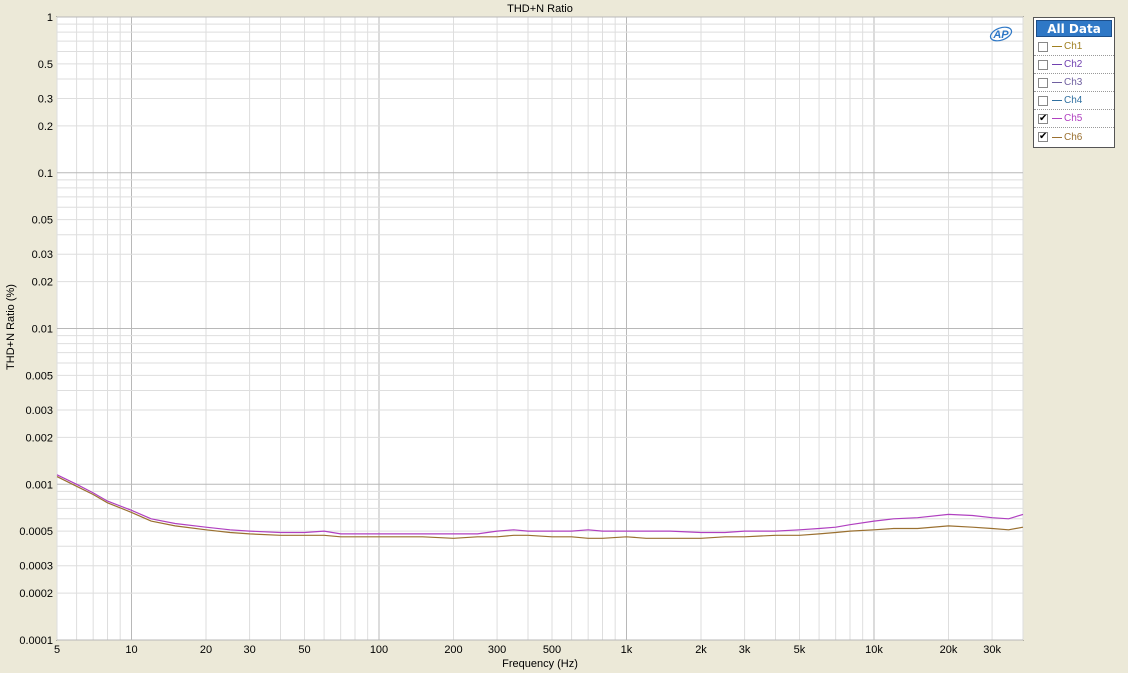 The height and width of the screenshot is (673, 1128). Describe the element at coordinates (453, 650) in the screenshot. I see `x-tick-label: 200` at that location.